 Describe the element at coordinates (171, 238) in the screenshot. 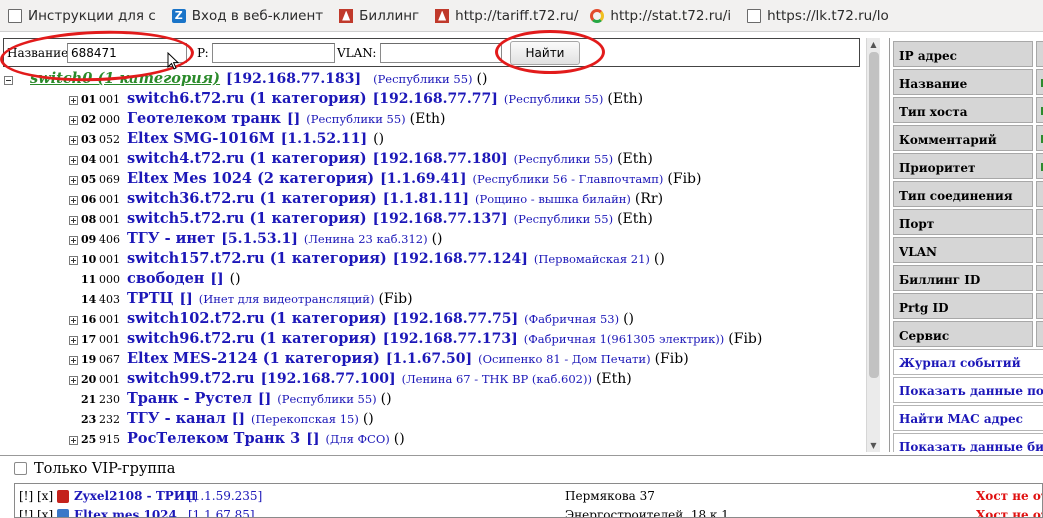

I see `tree-node-name: ТГУ - инет` at that location.